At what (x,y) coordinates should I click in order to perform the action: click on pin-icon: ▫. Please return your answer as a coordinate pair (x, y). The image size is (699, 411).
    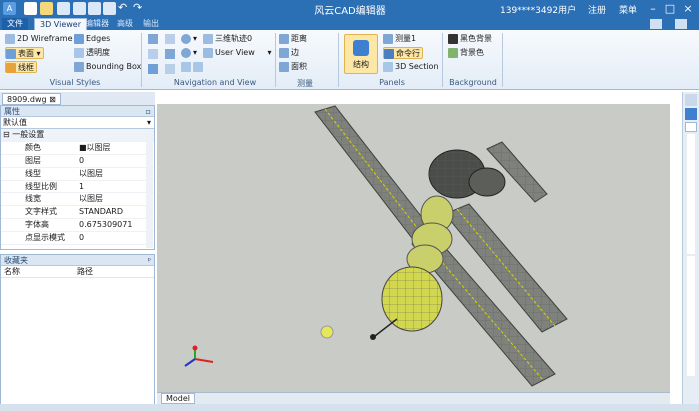
    Looking at the image, I should click on (150, 111).